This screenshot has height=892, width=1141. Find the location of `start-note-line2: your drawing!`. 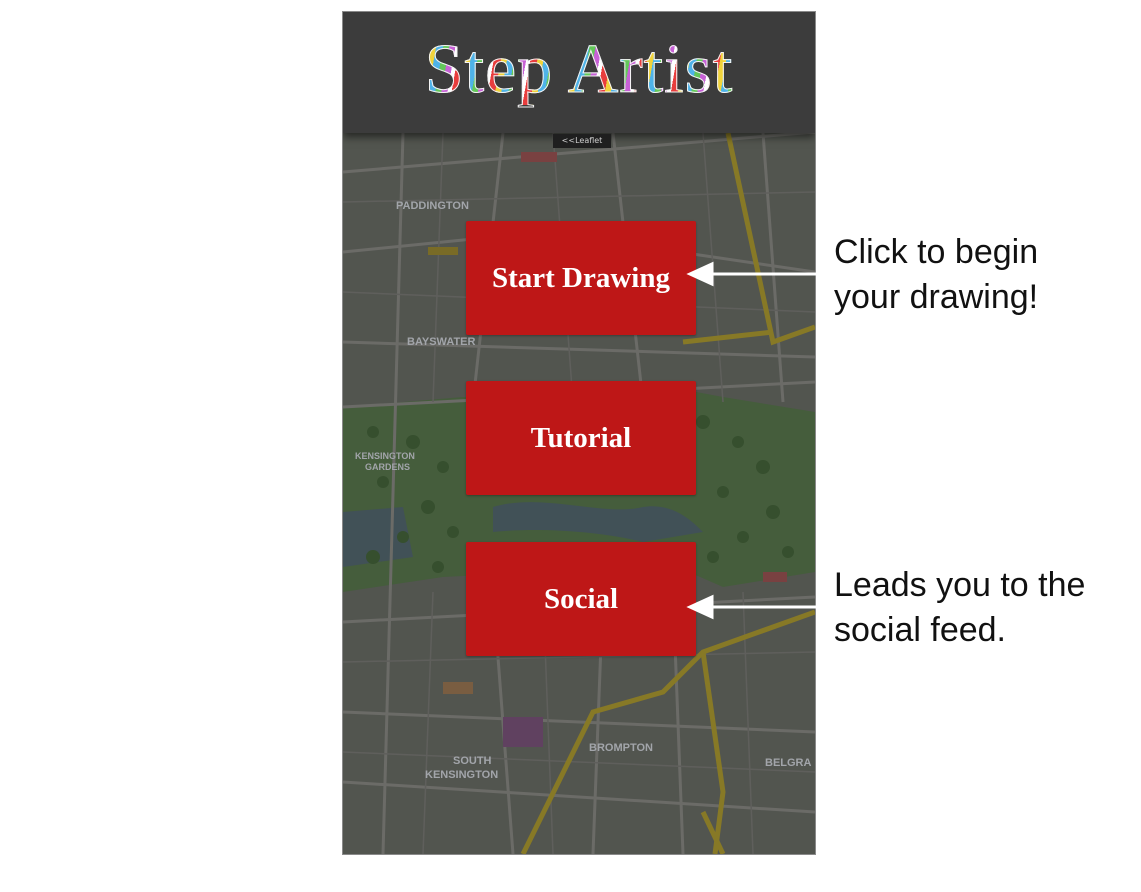

start-note-line2: your drawing! is located at coordinates (936, 297).